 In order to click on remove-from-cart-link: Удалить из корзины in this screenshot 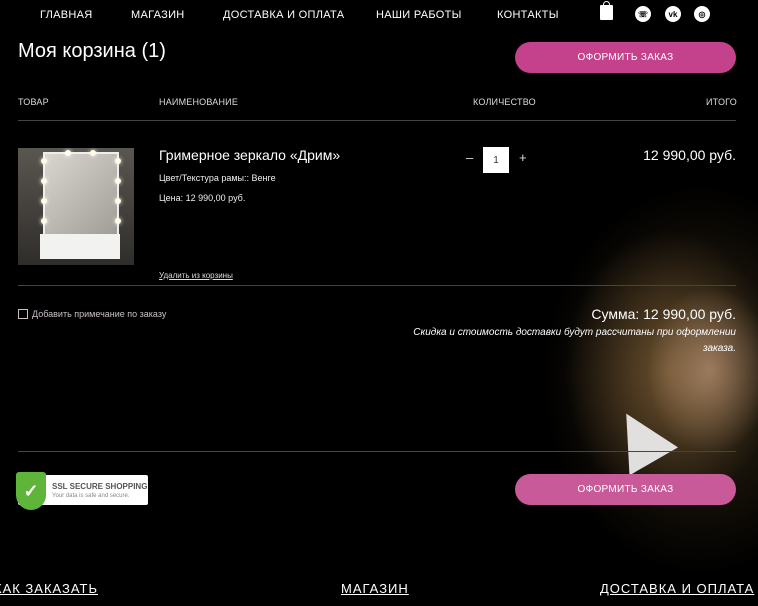, I will do `click(196, 275)`.